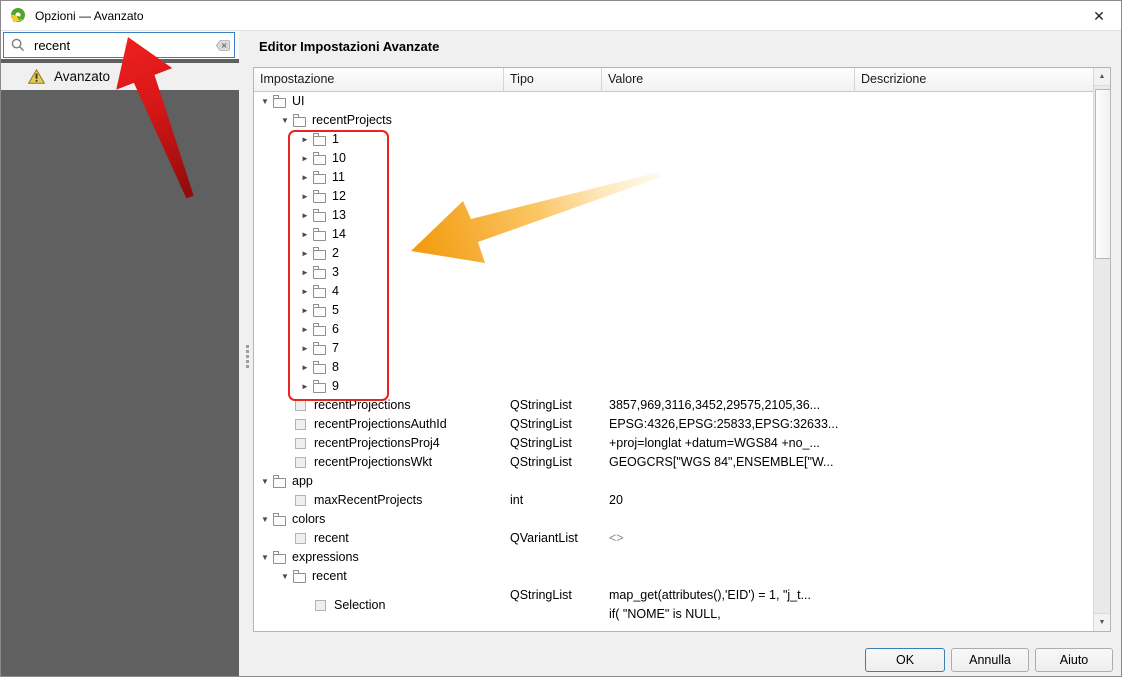  I want to click on column-header-impostazione: Impostazione, so click(379, 80).